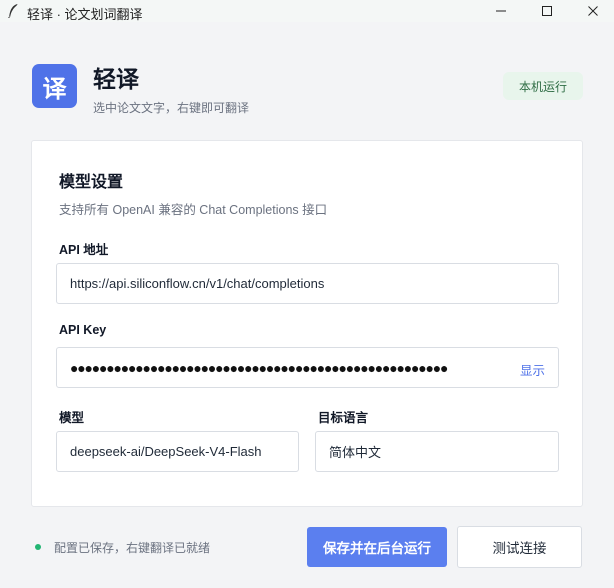  I want to click on maximize-icon, so click(547, 11).